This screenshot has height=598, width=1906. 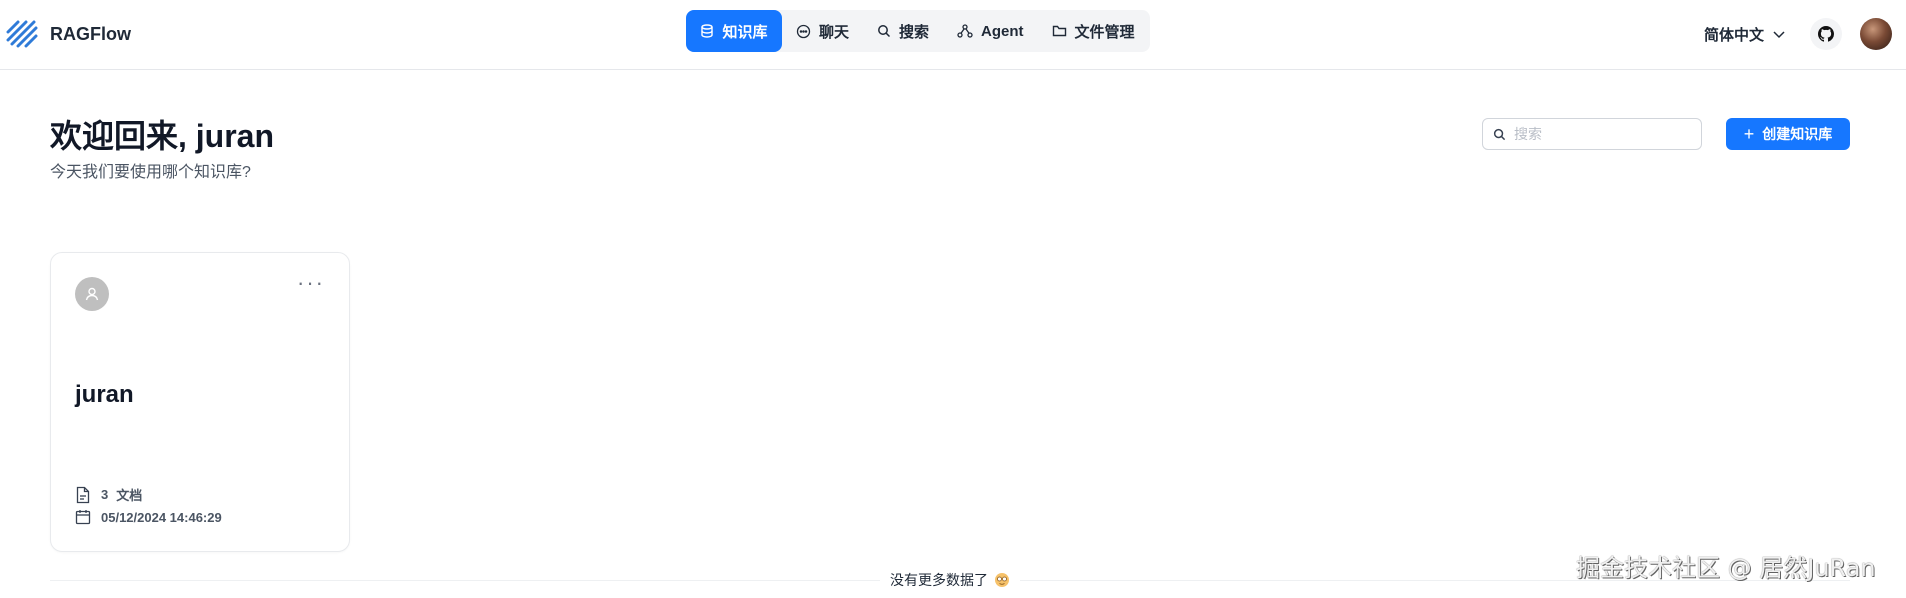 What do you see at coordinates (939, 580) in the screenshot?
I see `no-more-text: 没有更多数据了` at bounding box center [939, 580].